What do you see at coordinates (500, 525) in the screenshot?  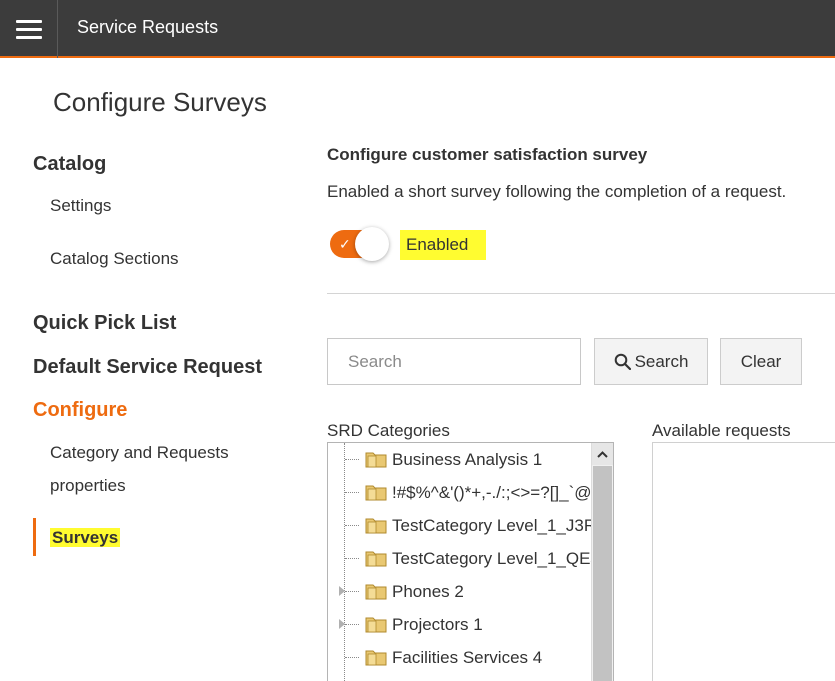 I see `tree-item-label: TestCategory Level_1_J3RH` at bounding box center [500, 525].